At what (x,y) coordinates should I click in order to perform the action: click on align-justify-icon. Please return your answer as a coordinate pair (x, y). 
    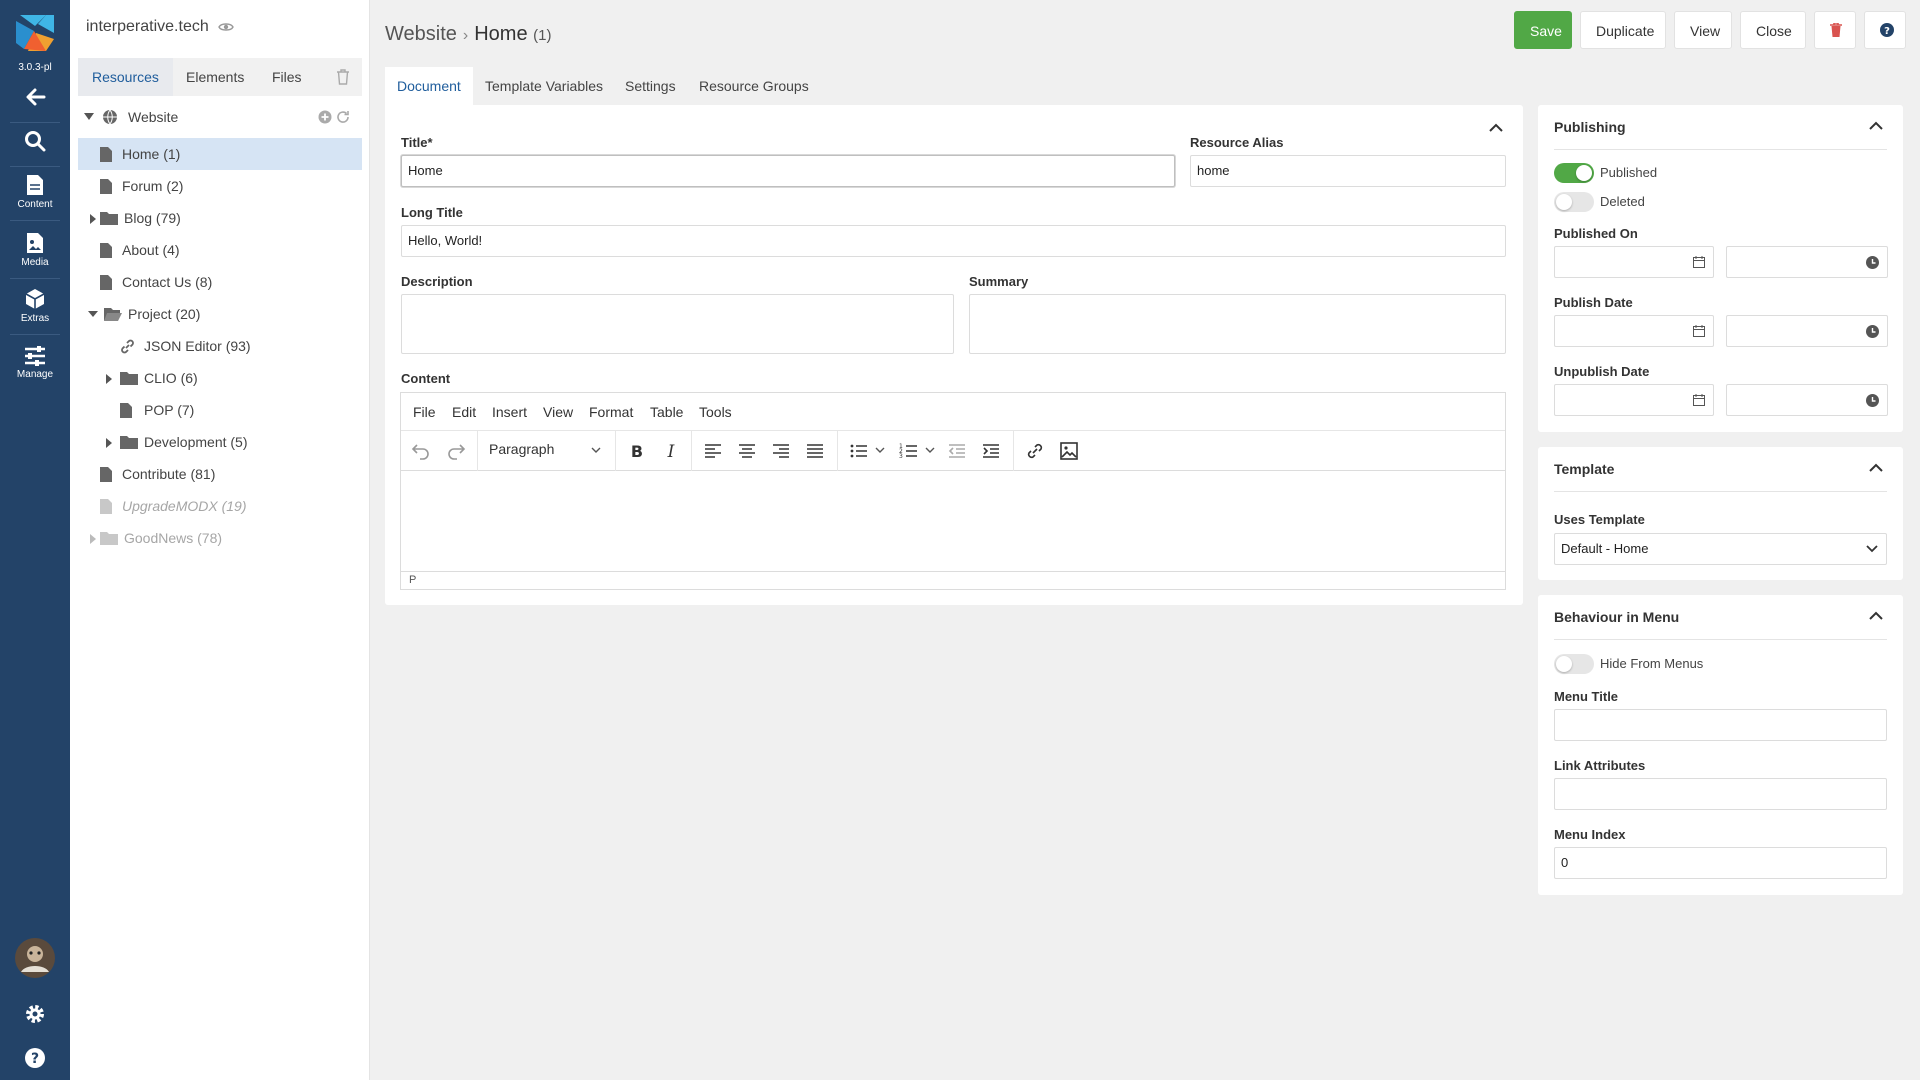
    Looking at the image, I should click on (815, 451).